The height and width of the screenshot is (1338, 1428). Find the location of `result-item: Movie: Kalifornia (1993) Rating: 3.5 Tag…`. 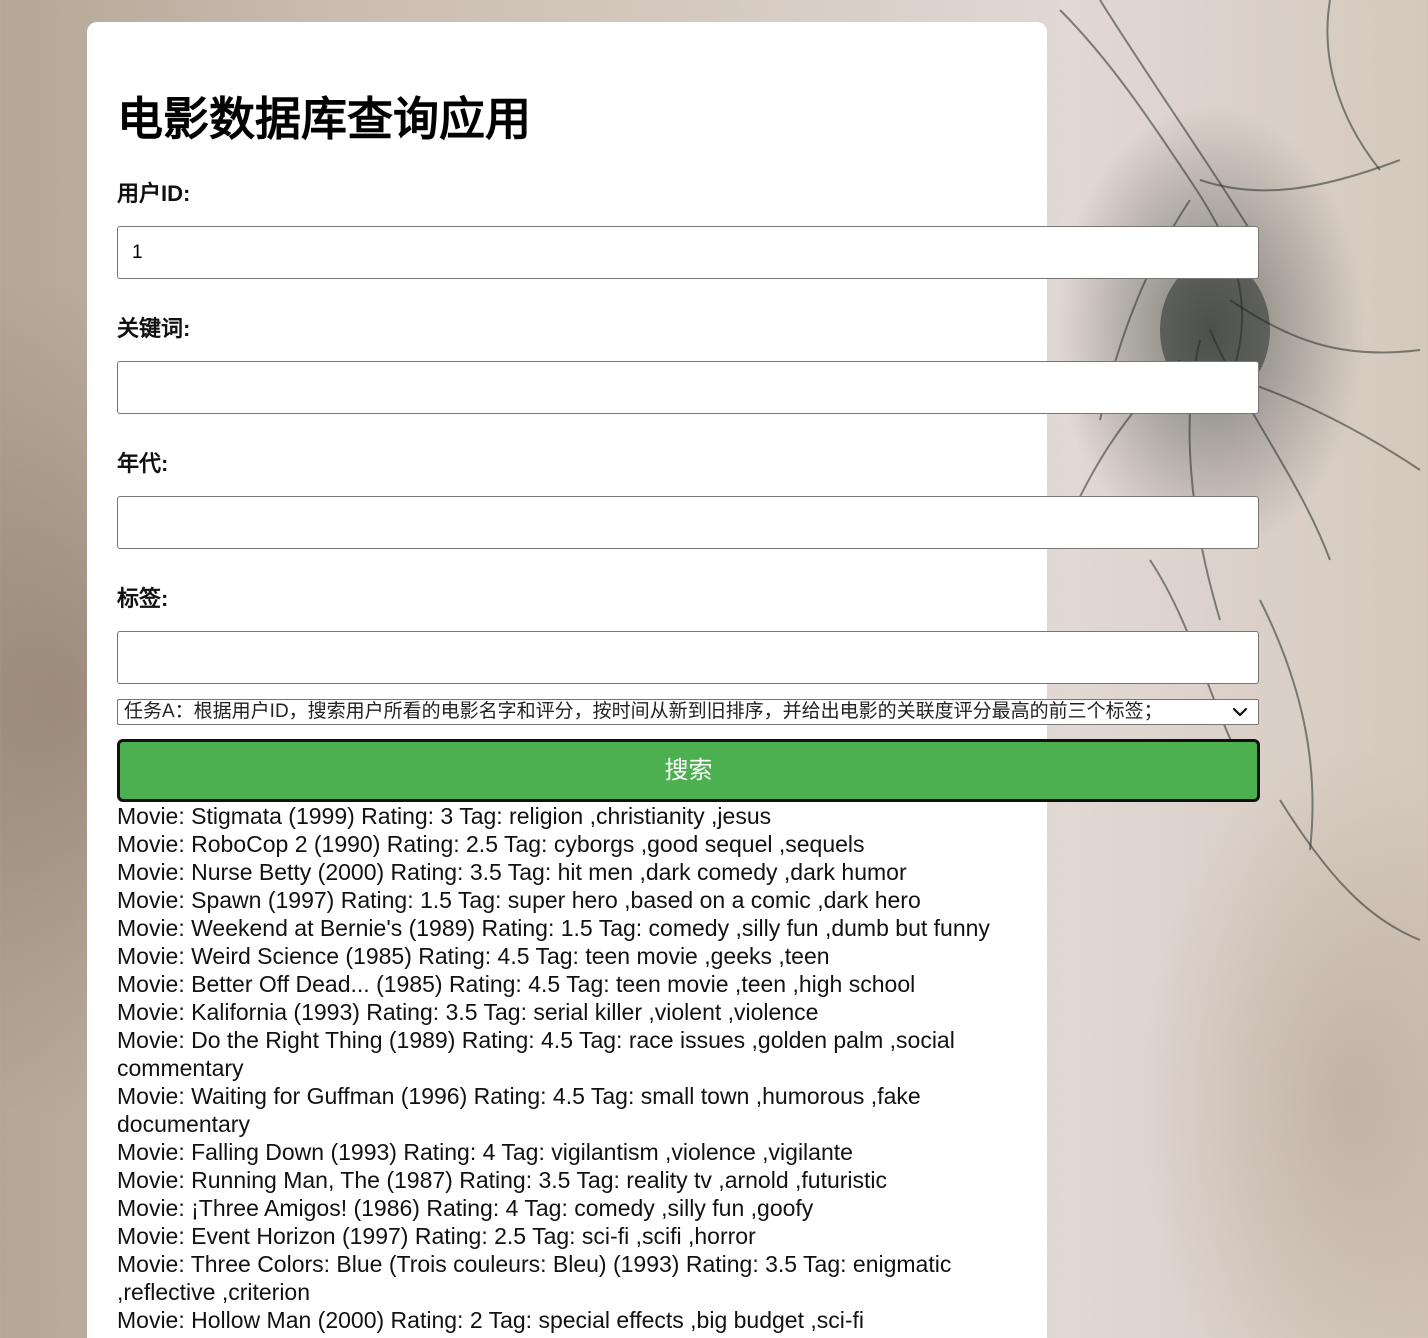

result-item: Movie: Kalifornia (1993) Rating: 3.5 Tag… is located at coordinates (468, 1012).